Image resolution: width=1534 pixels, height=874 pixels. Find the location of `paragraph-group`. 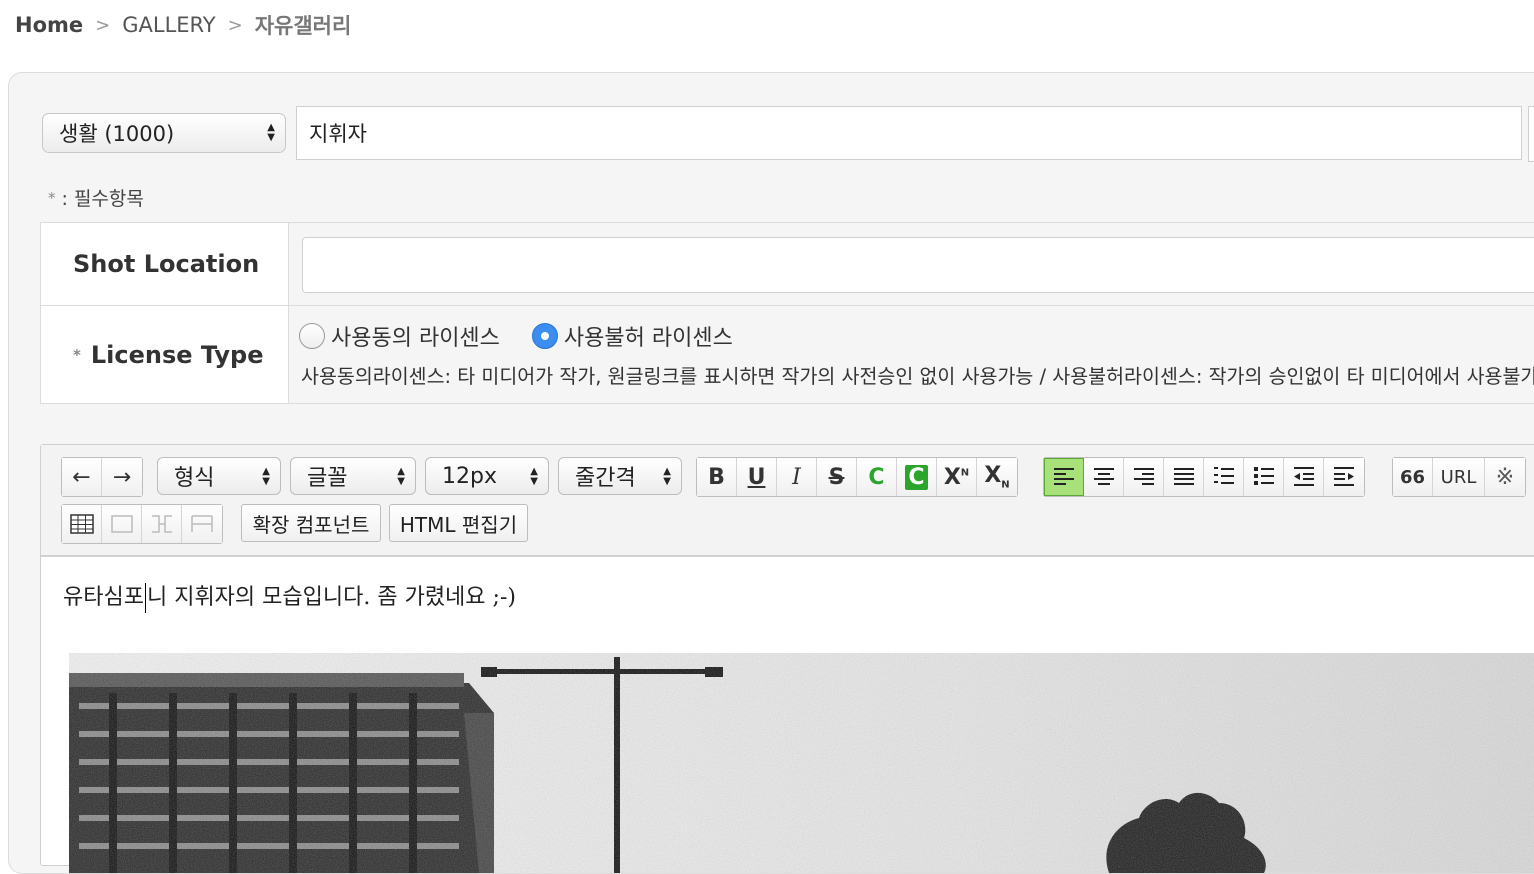

paragraph-group is located at coordinates (1204, 477).